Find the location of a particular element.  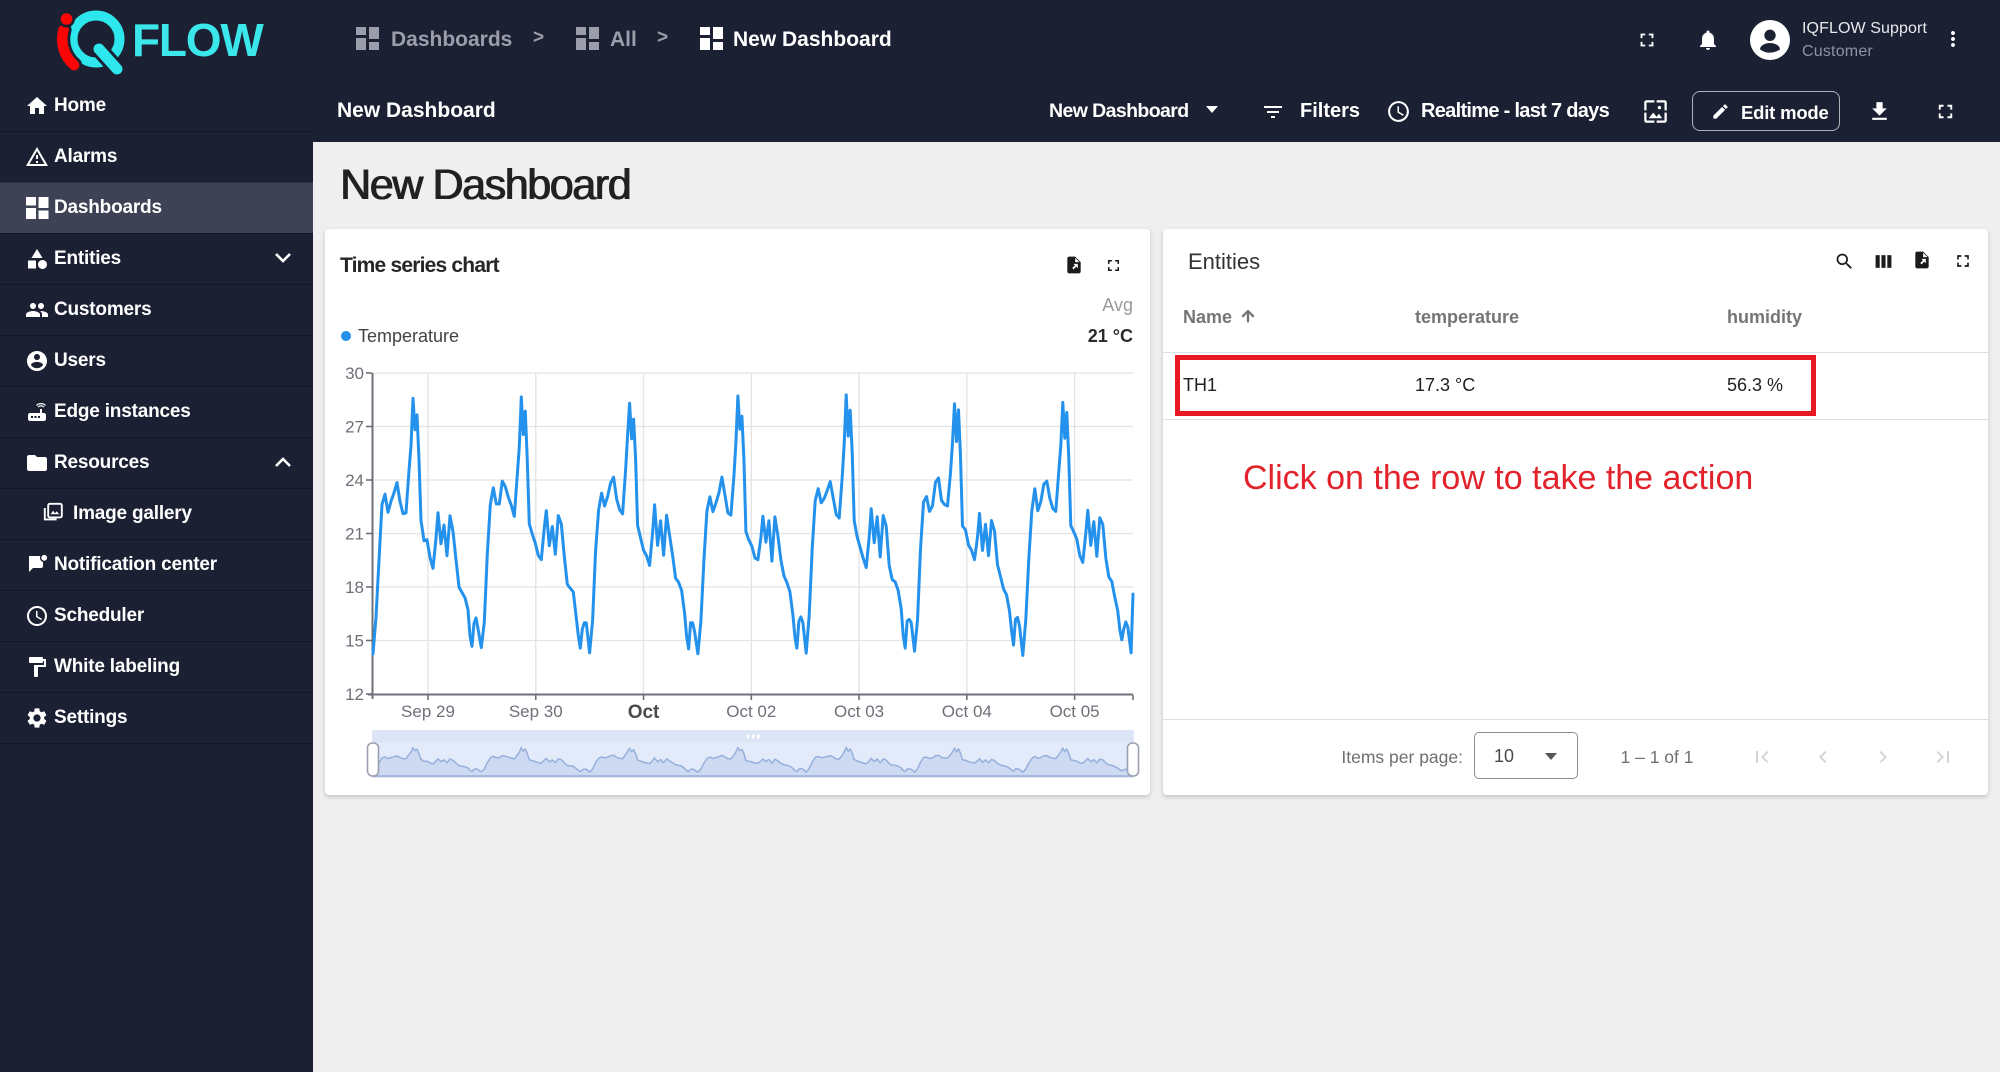

svg-text: Sep 29 is located at coordinates (428, 711).